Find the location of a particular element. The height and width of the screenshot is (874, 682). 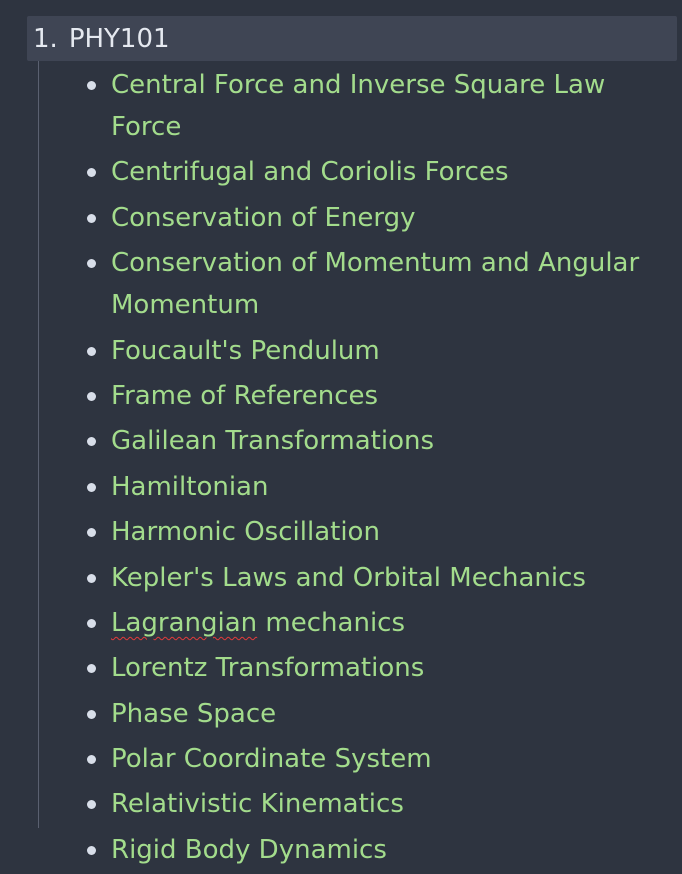

list-item: Foucault's Pendulum is located at coordinates (372, 351).